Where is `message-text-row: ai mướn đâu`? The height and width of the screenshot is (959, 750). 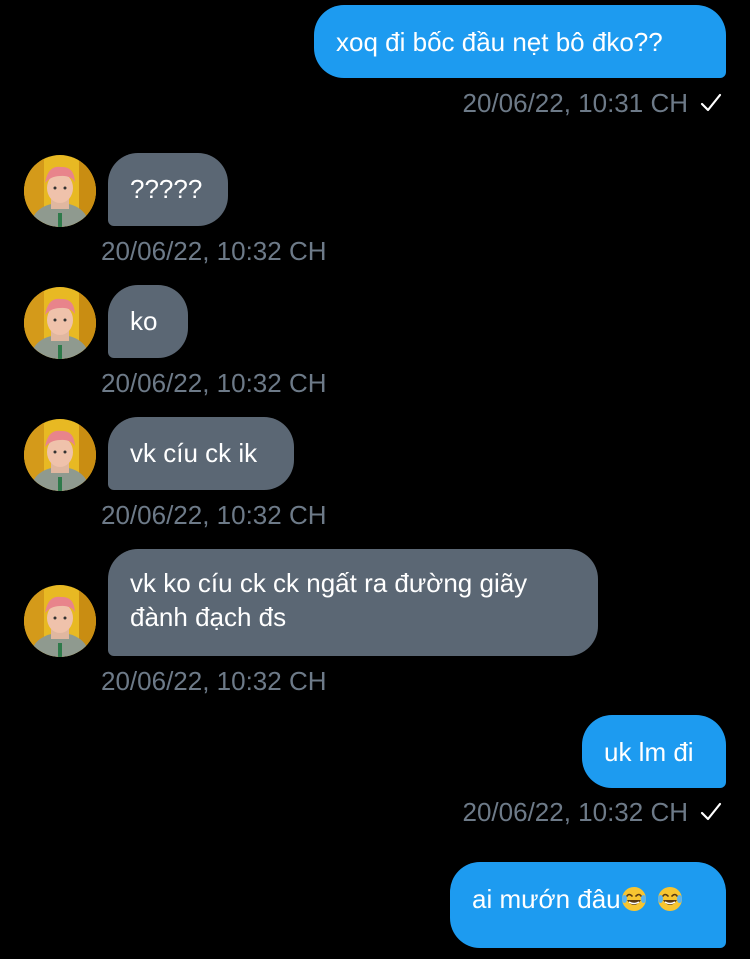 message-text-row: ai mướn đâu is located at coordinates (588, 899).